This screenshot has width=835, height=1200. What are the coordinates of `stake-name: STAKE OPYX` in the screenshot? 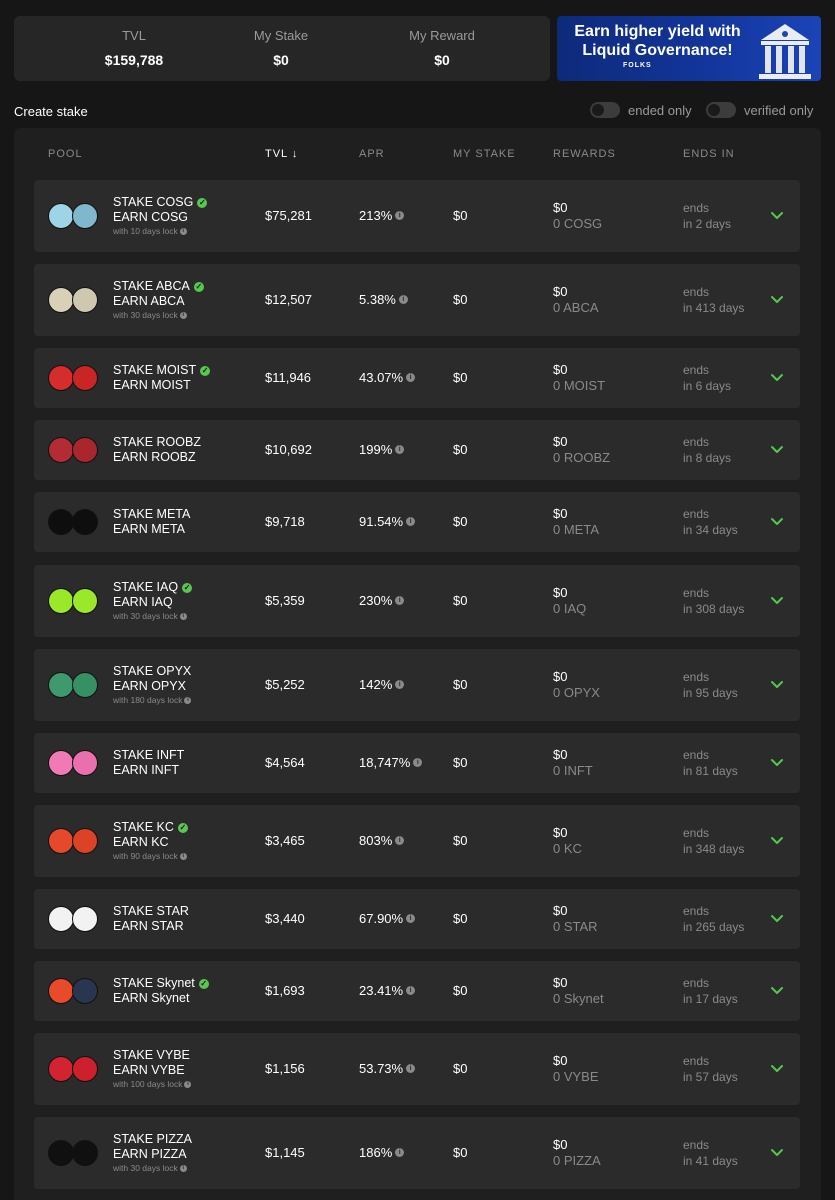 It's located at (152, 671).